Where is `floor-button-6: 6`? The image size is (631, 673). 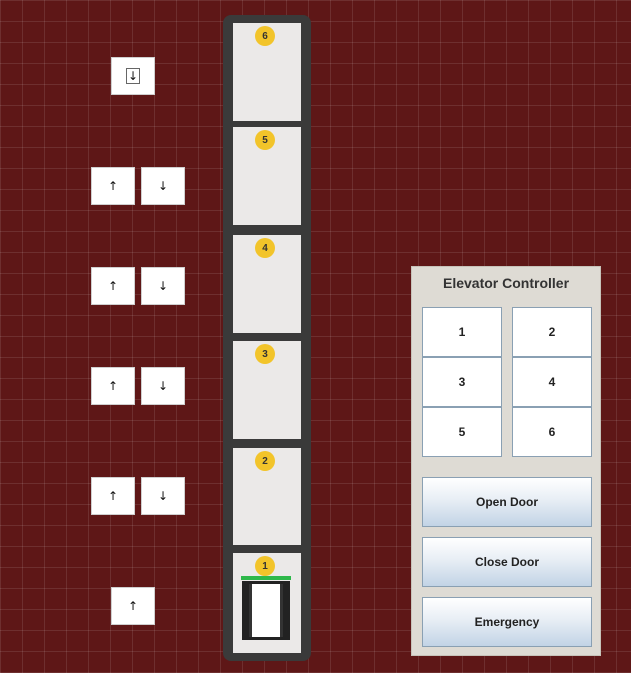 floor-button-6: 6 is located at coordinates (552, 432).